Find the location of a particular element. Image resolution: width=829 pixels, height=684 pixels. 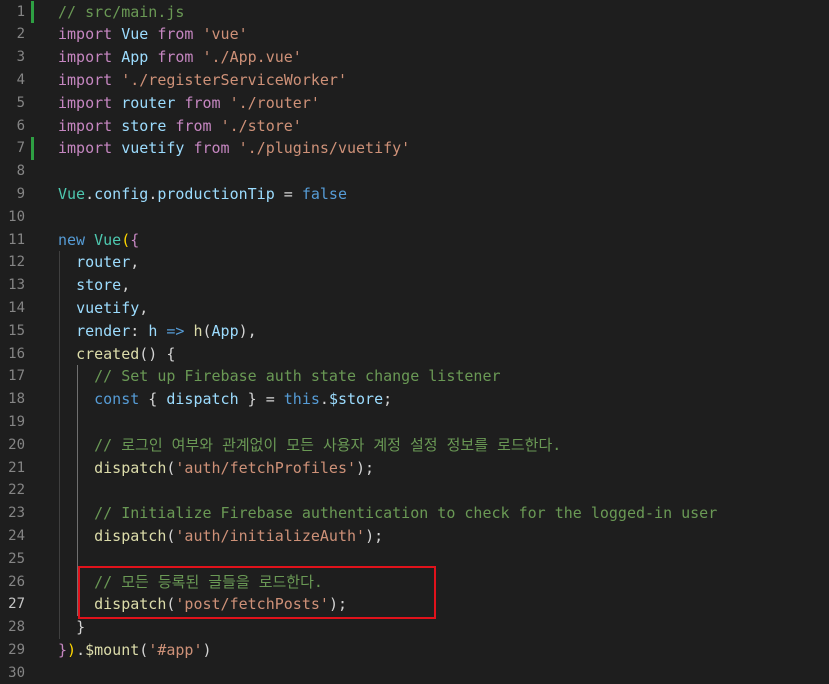

code-token: // 모든 등록된 글들을 로드한다. is located at coordinates (208, 581).